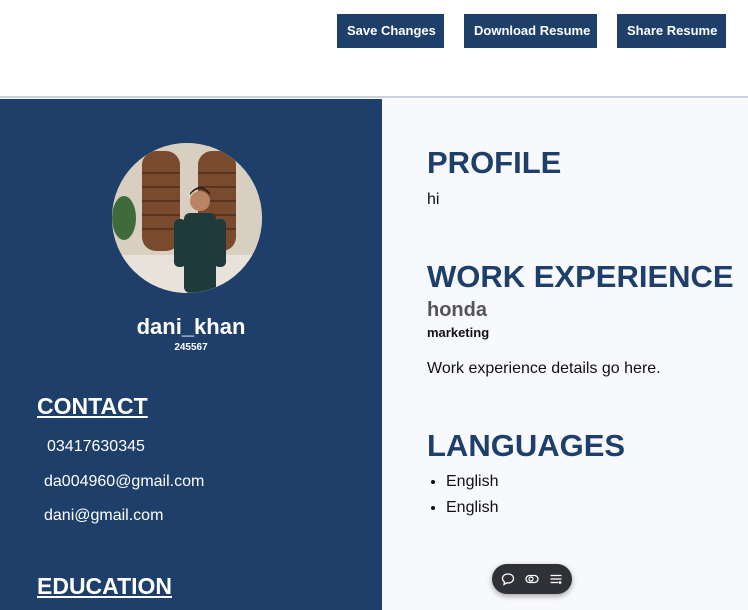  I want to click on profile-user-id: 245567, so click(191, 347).